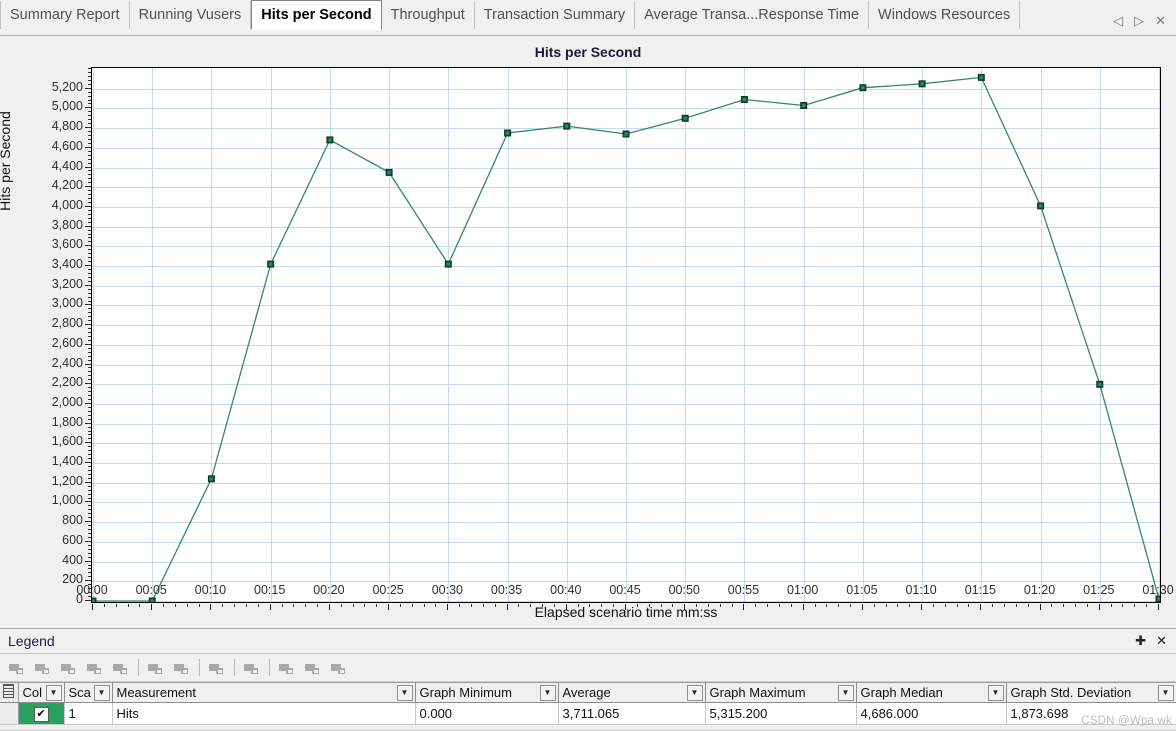 The image size is (1176, 731). Describe the element at coordinates (65, 15) in the screenshot. I see `tab-summary-report: Summary Report` at that location.